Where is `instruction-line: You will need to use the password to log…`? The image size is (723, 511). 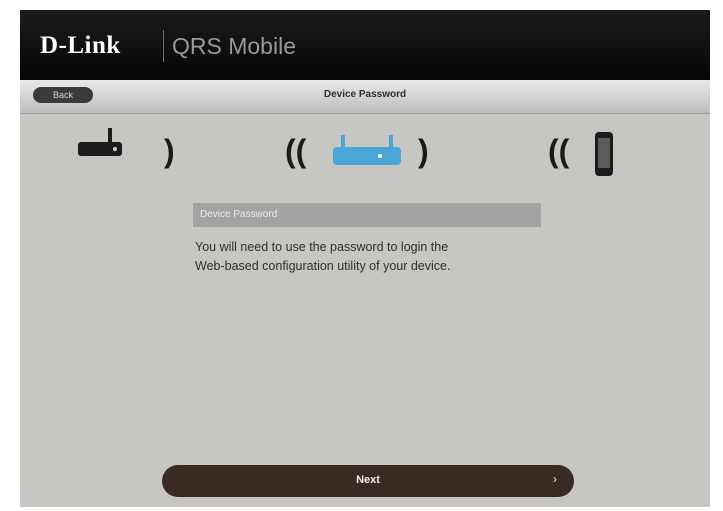 instruction-line: You will need to use the password to log… is located at coordinates (322, 247).